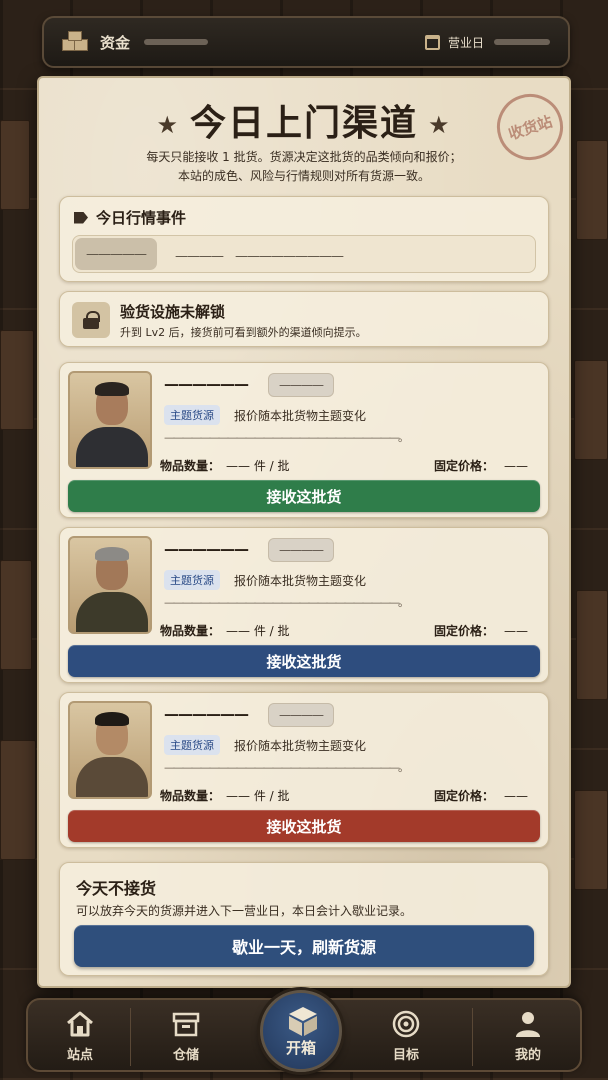 The image size is (608, 1080). Describe the element at coordinates (77, 42) in the screenshot. I see `boxes-icon` at that location.